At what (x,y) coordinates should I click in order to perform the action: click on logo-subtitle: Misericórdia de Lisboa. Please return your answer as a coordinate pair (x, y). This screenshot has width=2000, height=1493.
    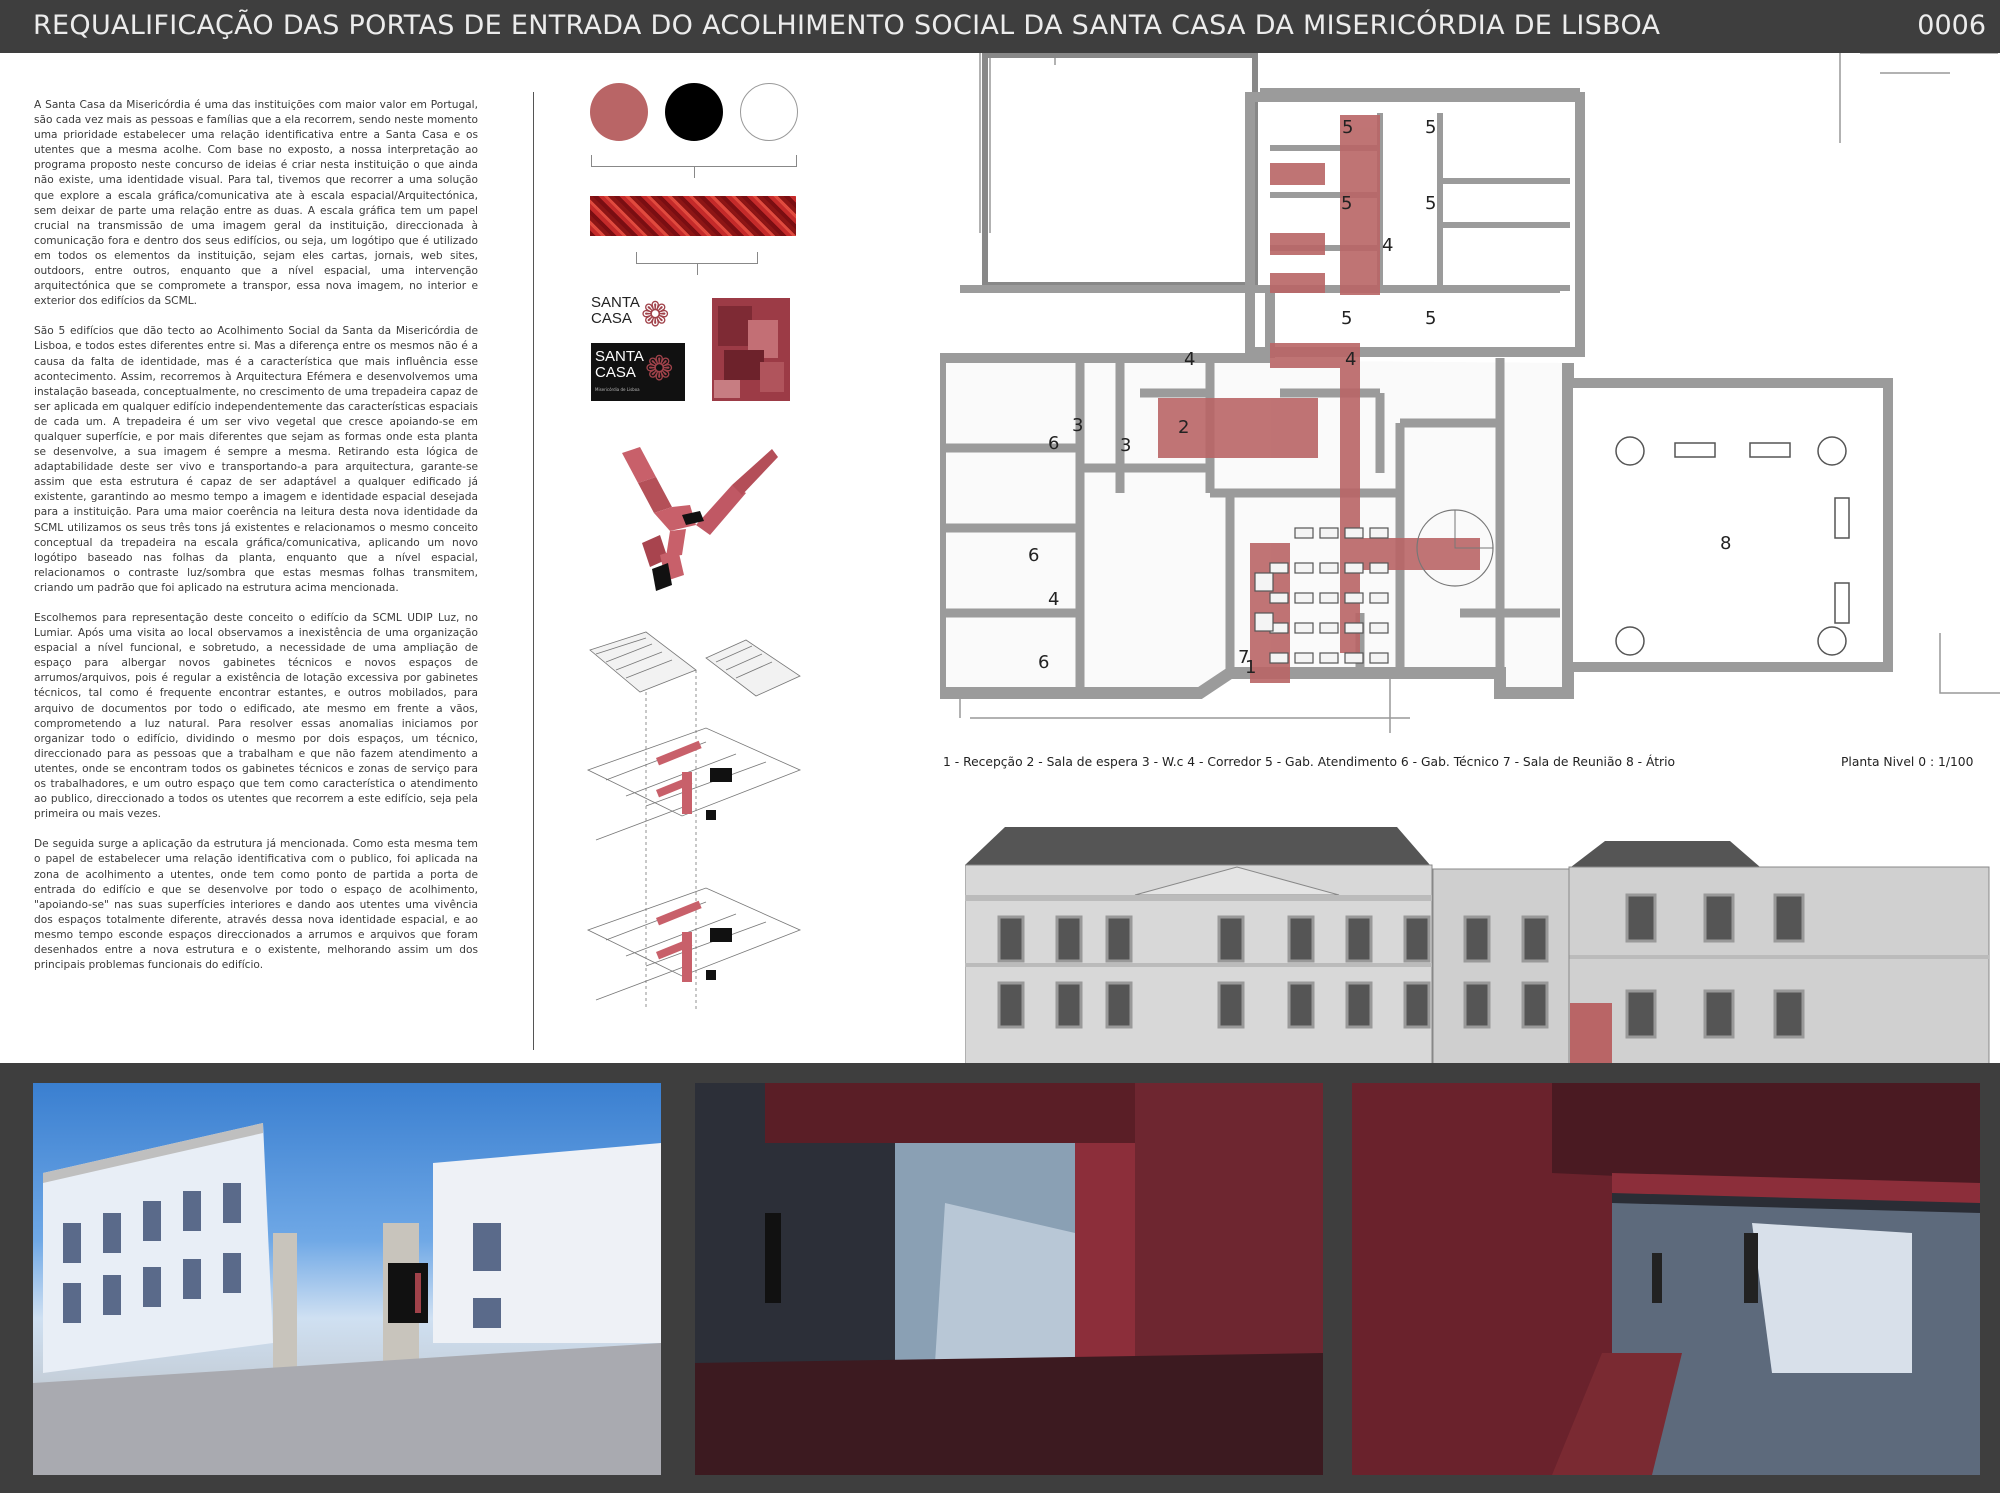
    Looking at the image, I should click on (617, 389).